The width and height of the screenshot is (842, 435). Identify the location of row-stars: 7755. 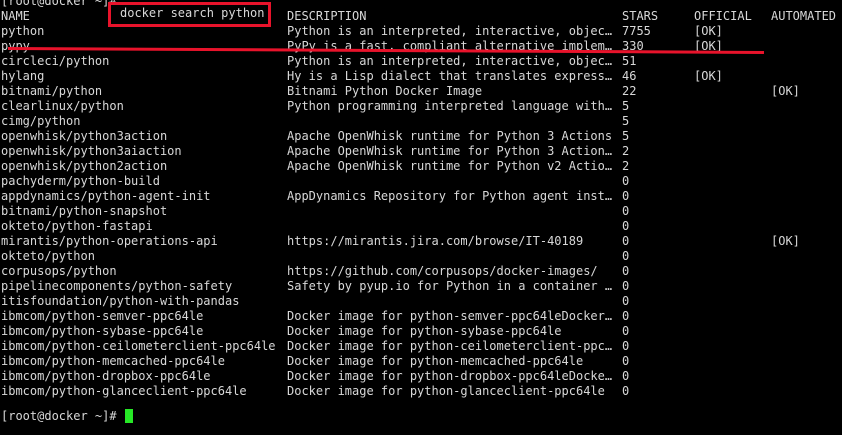
(636, 31).